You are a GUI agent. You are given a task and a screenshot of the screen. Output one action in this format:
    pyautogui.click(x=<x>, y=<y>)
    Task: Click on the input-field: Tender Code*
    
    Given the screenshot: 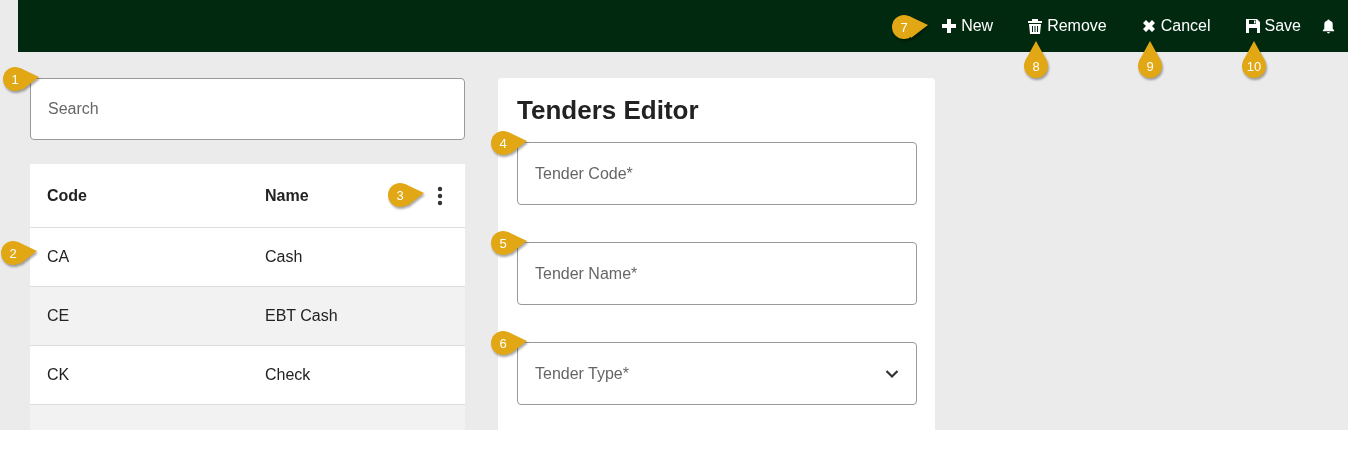 What is the action you would take?
    pyautogui.click(x=717, y=173)
    